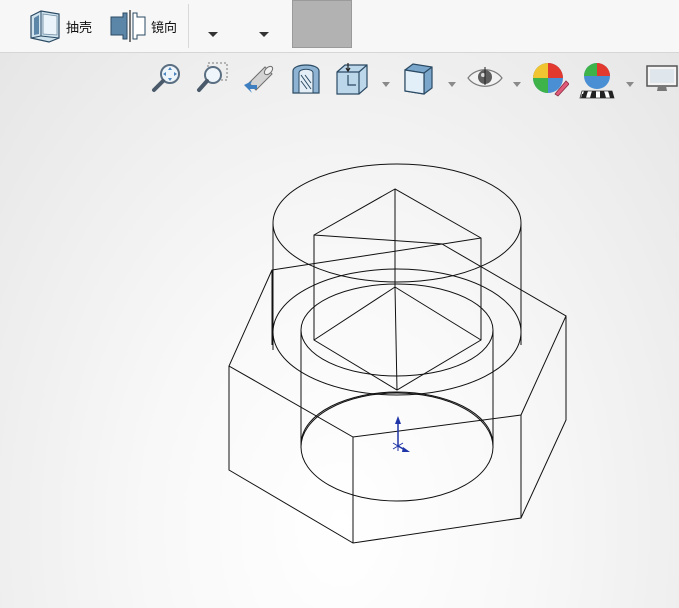 The height and width of the screenshot is (608, 679). What do you see at coordinates (45, 26) in the screenshot?
I see `shell-icon` at bounding box center [45, 26].